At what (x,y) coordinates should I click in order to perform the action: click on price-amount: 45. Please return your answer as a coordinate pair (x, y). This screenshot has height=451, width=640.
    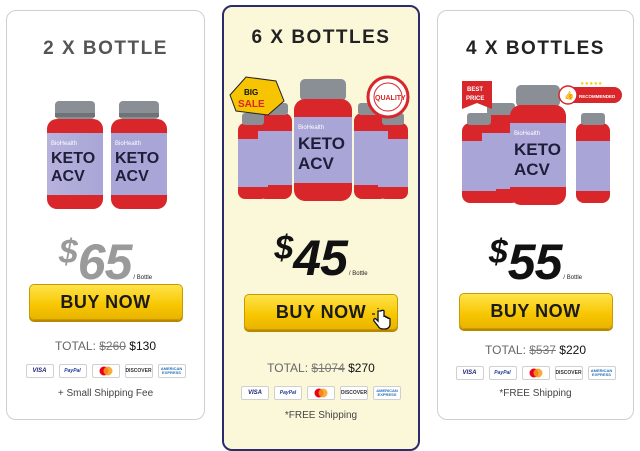
    Looking at the image, I should click on (320, 258).